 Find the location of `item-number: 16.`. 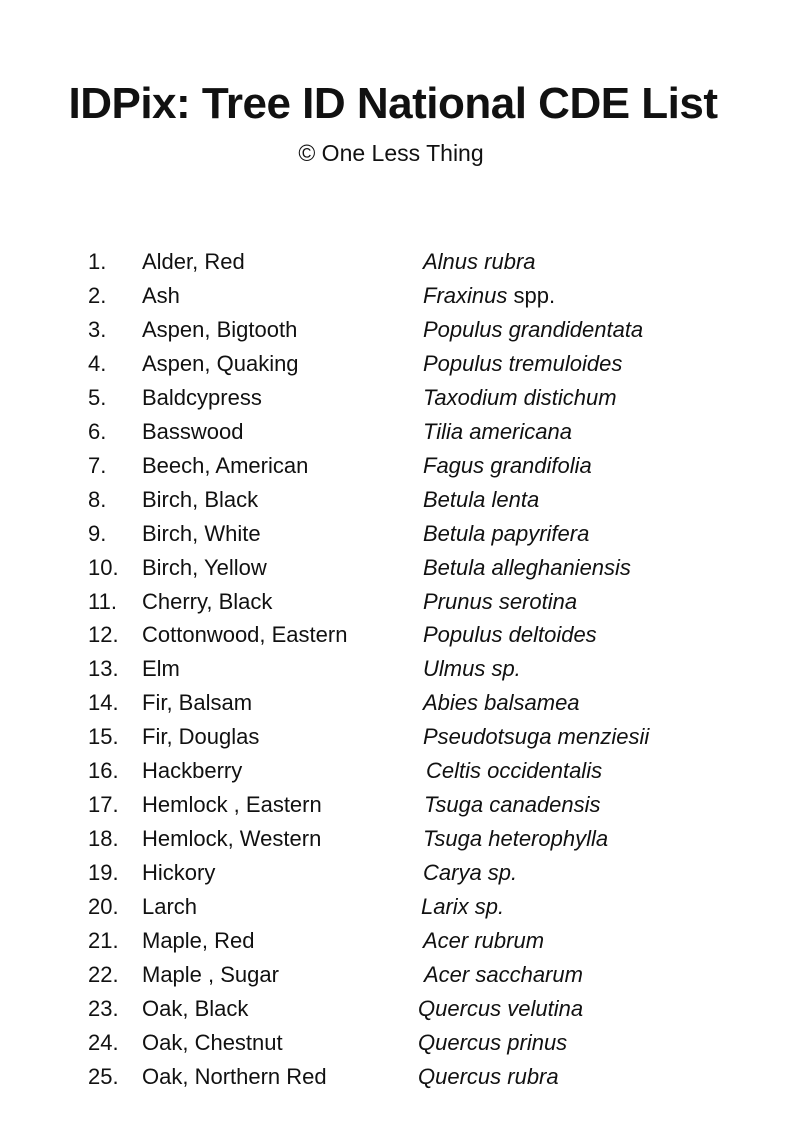

item-number: 16. is located at coordinates (103, 771).